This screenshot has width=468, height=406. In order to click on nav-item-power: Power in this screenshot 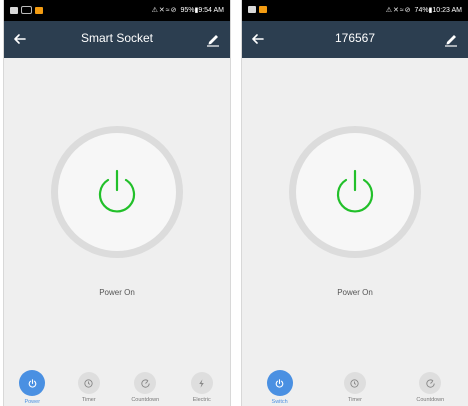, I will do `click(32, 385)`.